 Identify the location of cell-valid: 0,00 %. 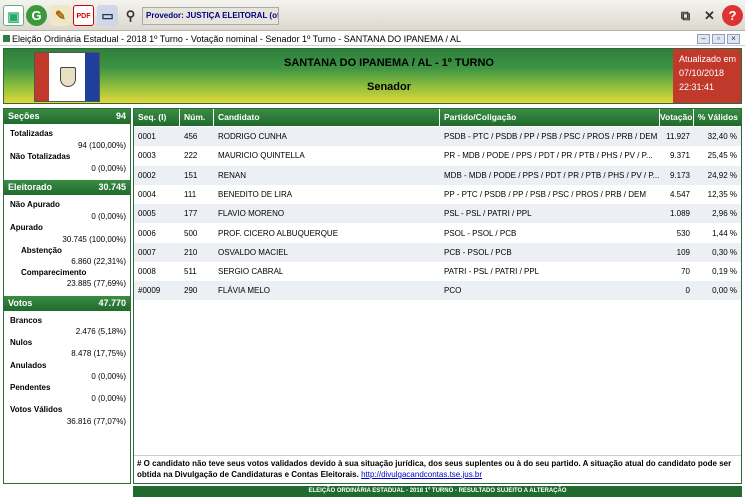
(724, 291).